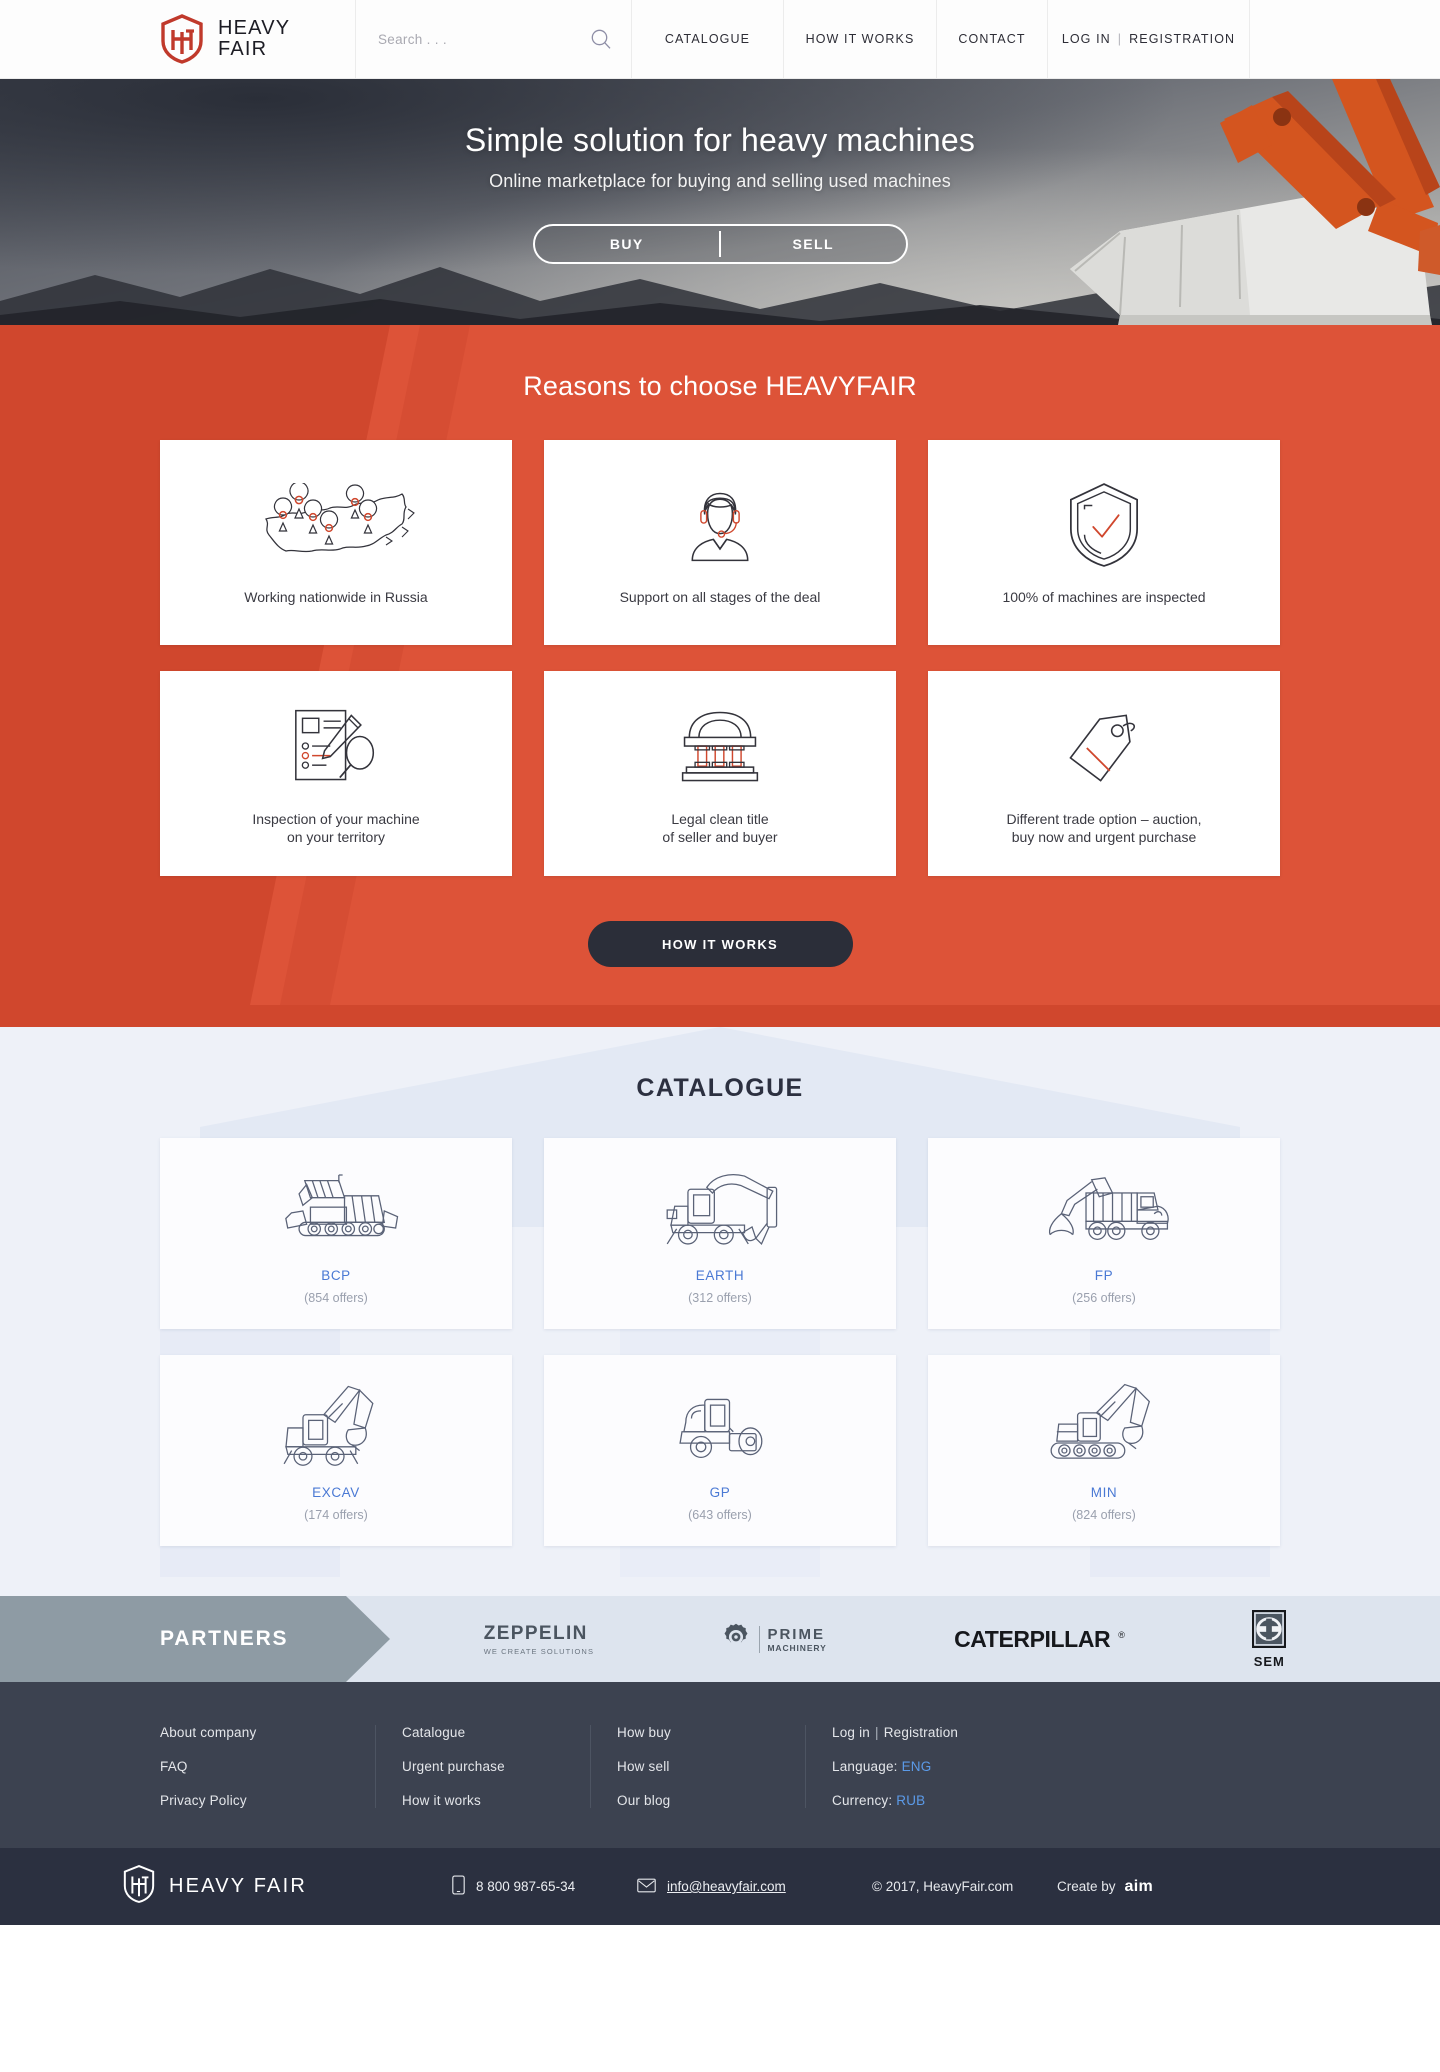 This screenshot has width=1440, height=2072. I want to click on logo: HEAVY FAIR, so click(177, 39).